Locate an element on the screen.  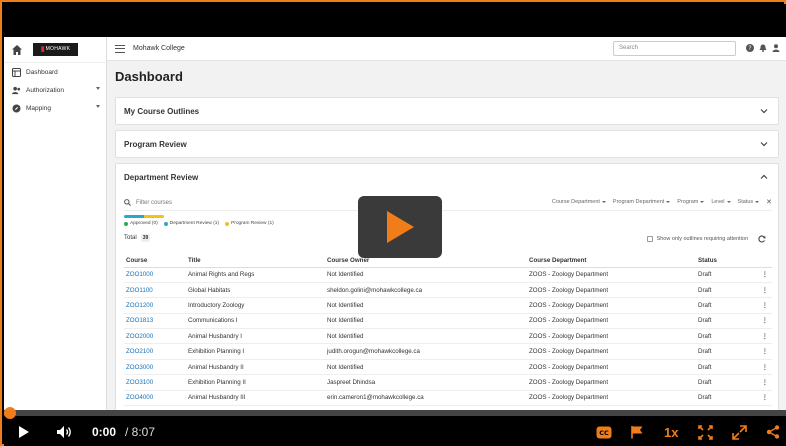
card-header: Program Review is located at coordinates (447, 144).